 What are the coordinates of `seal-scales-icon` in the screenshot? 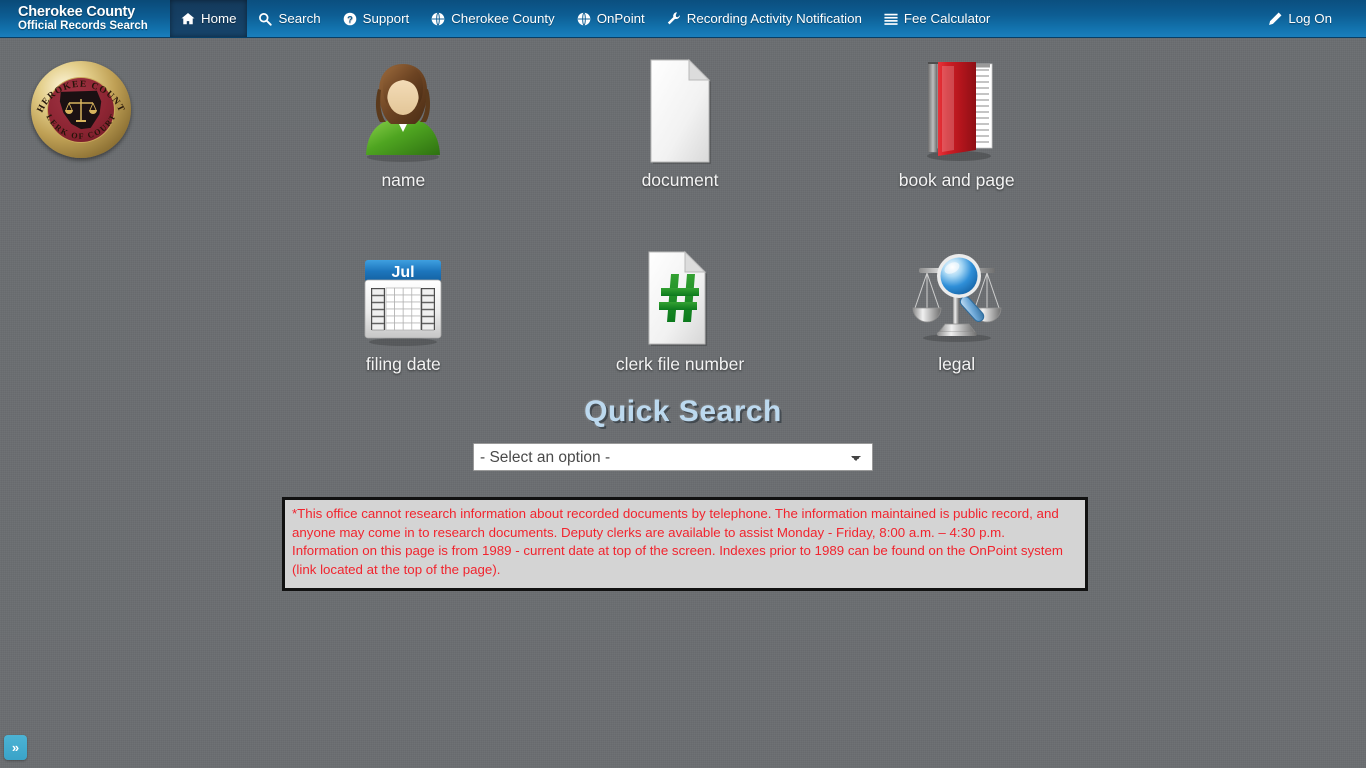 It's located at (81, 110).